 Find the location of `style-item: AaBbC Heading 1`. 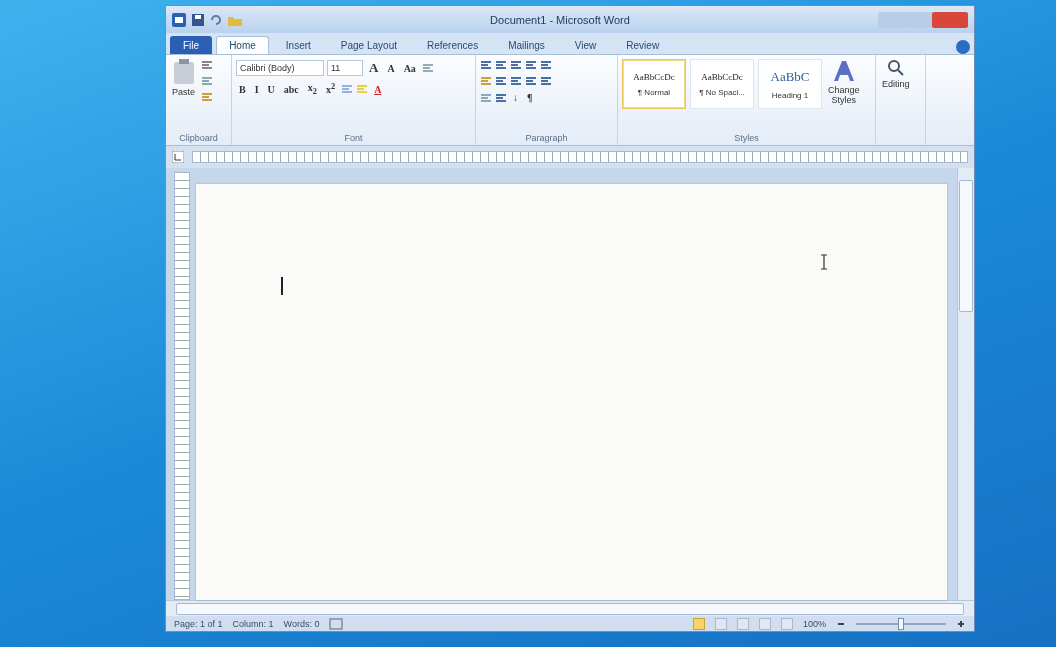

style-item: AaBbC Heading 1 is located at coordinates (790, 84).